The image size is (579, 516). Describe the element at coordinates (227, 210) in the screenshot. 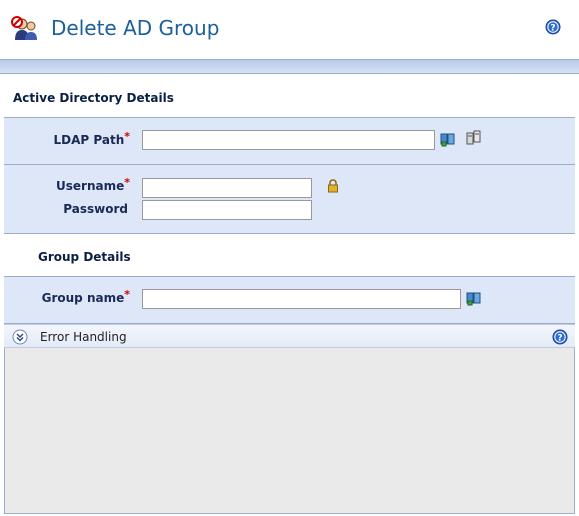

I see `password-input` at that location.